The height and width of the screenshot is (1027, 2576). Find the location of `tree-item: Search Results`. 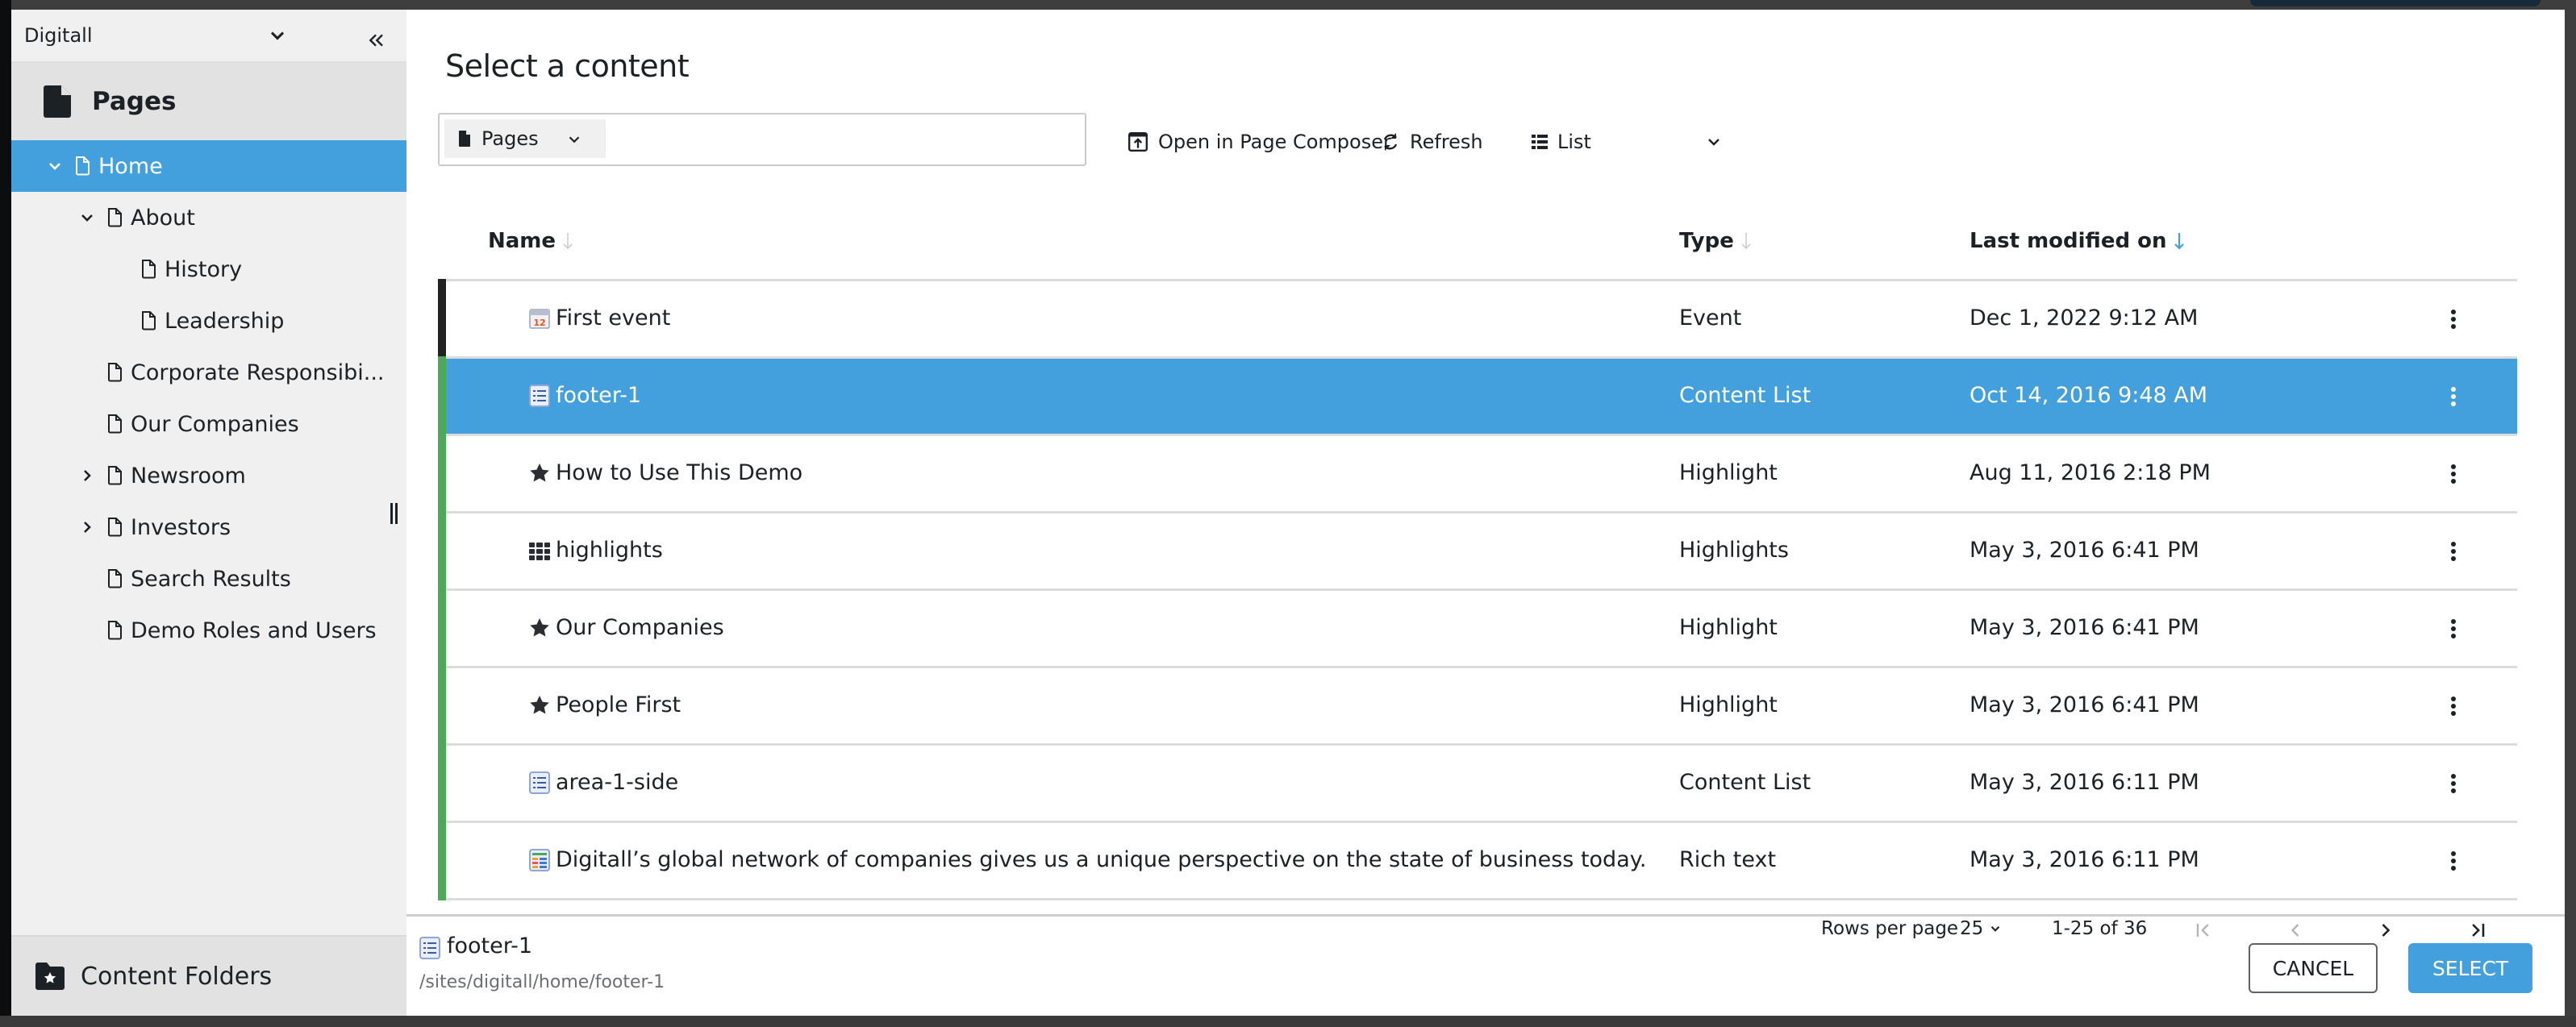

tree-item: Search Results is located at coordinates (208, 579).